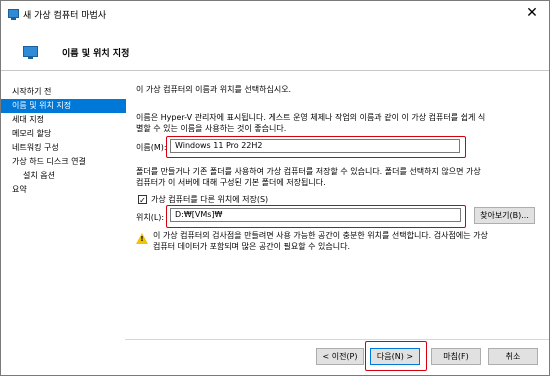 Image resolution: width=550 pixels, height=376 pixels. I want to click on folder-help-text: 컴퓨터가 이 서버에 대해 구성된 기본 폴더에 저장됩니다., so click(231, 182).